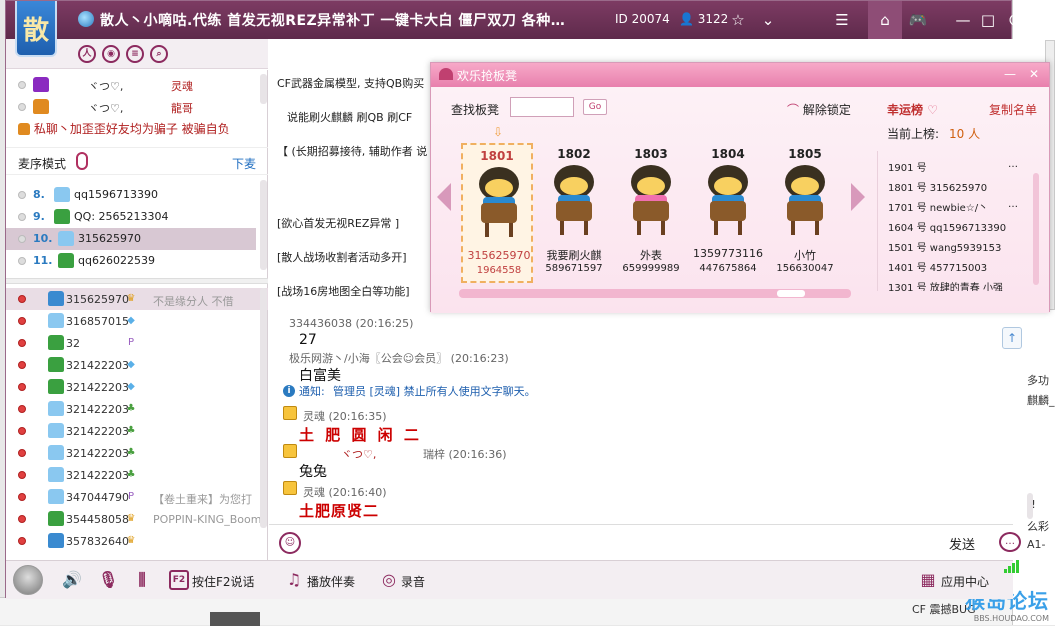  I want to click on close-icon: ✕, so click(1034, 74).